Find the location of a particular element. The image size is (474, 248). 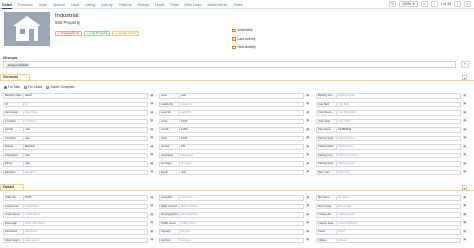

tab-leads: Leads is located at coordinates (160, 5).